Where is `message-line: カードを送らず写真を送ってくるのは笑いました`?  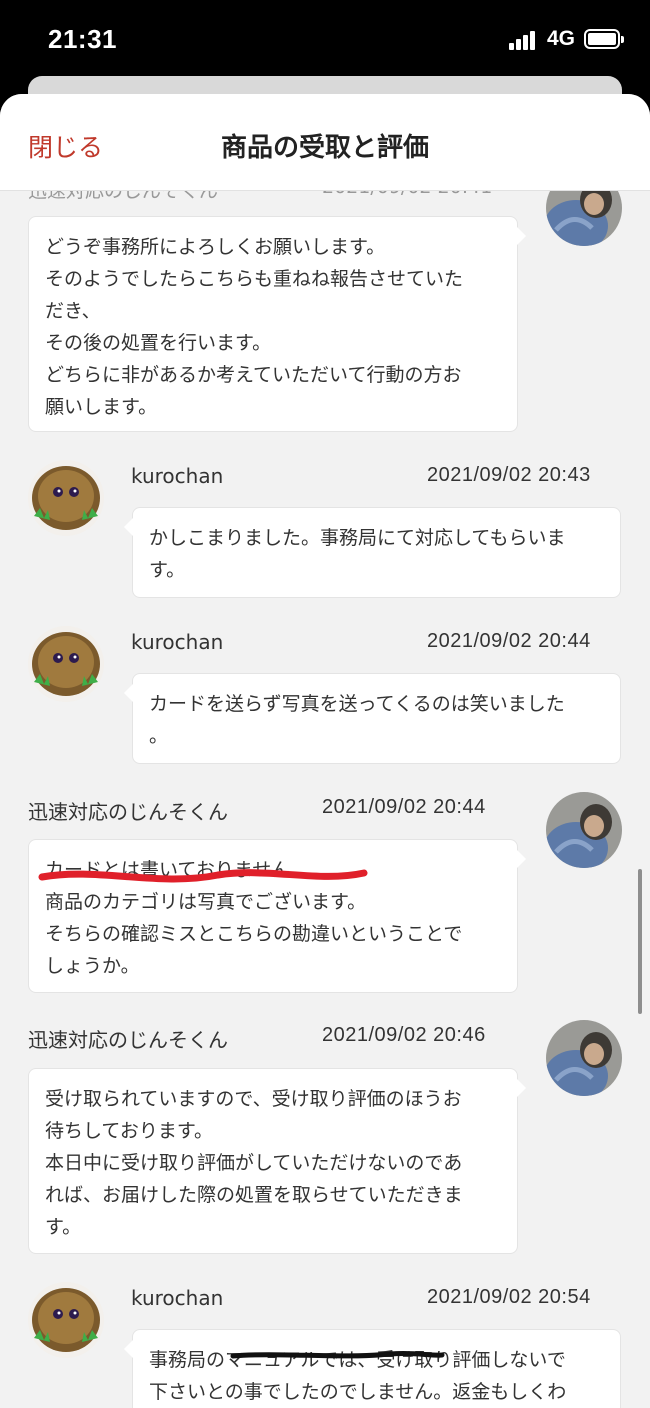 message-line: カードを送らず写真を送ってくるのは笑いました is located at coordinates (357, 704).